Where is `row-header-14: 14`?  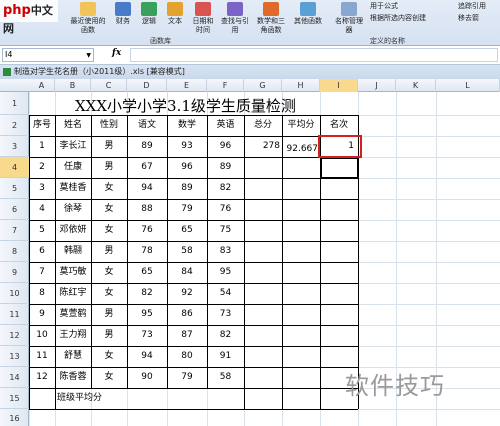
row-header-14: 14 is located at coordinates (14, 377).